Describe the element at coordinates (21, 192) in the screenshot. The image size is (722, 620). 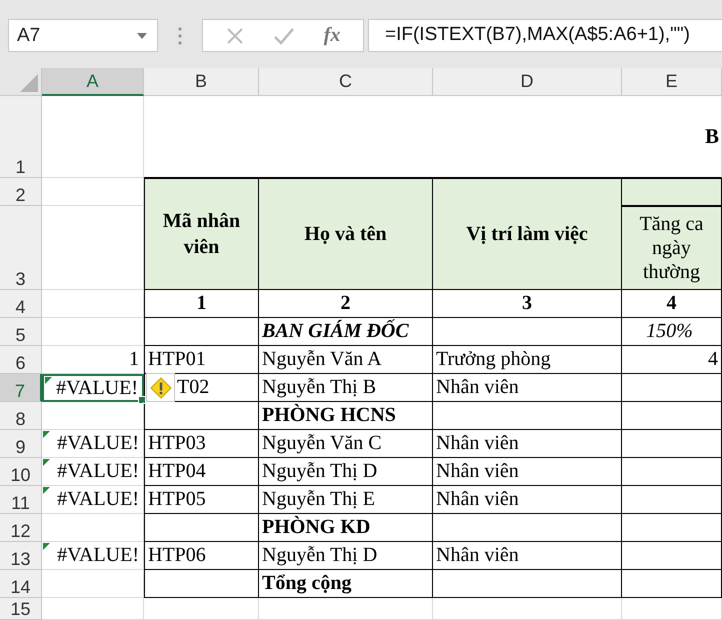
I see `row-header: 2` at that location.